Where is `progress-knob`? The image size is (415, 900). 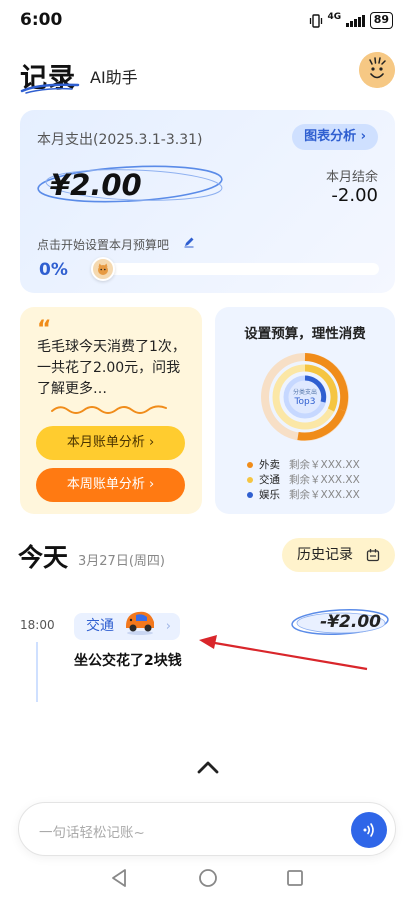
progress-knob is located at coordinates (103, 269).